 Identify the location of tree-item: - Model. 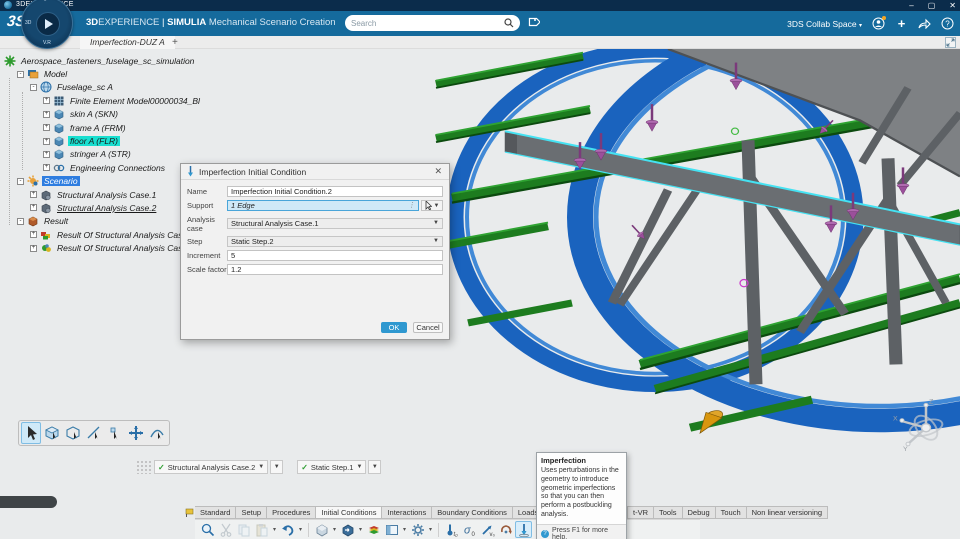
(97, 73).